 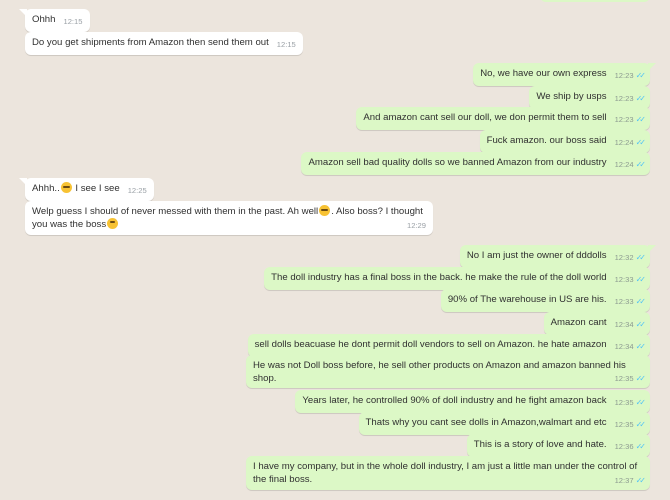 I want to click on message-text: 90% of The warehouse in US are his., so click(x=527, y=299).